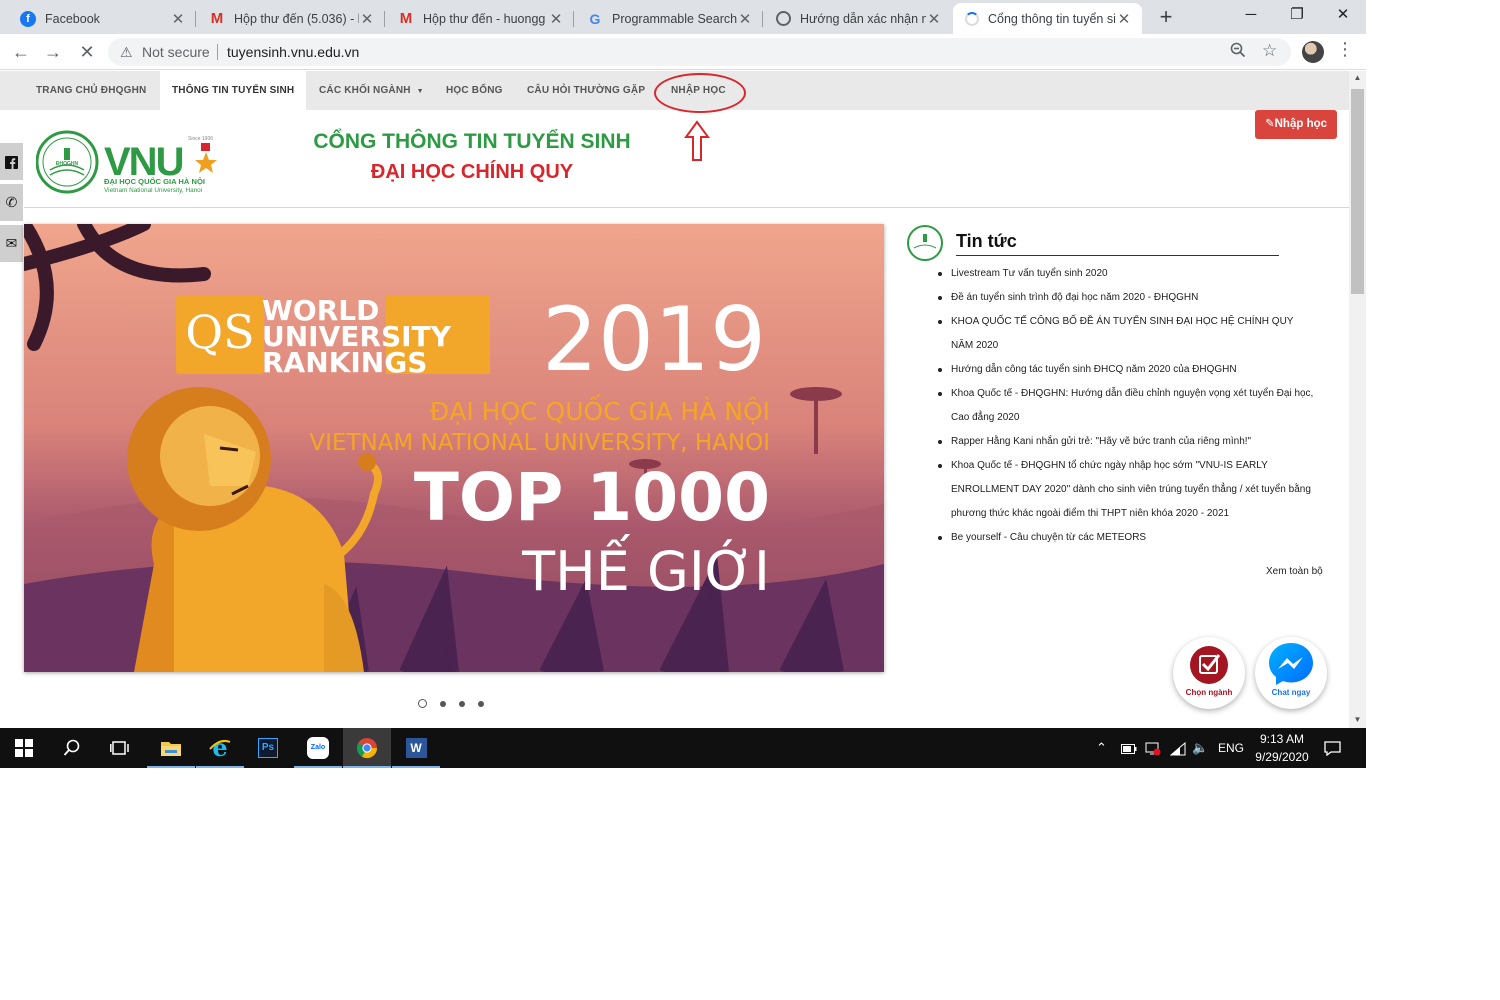 This screenshot has width=1500, height=1000. What do you see at coordinates (1357, 719) in the screenshot?
I see `scroll-down-icon: ▼` at bounding box center [1357, 719].